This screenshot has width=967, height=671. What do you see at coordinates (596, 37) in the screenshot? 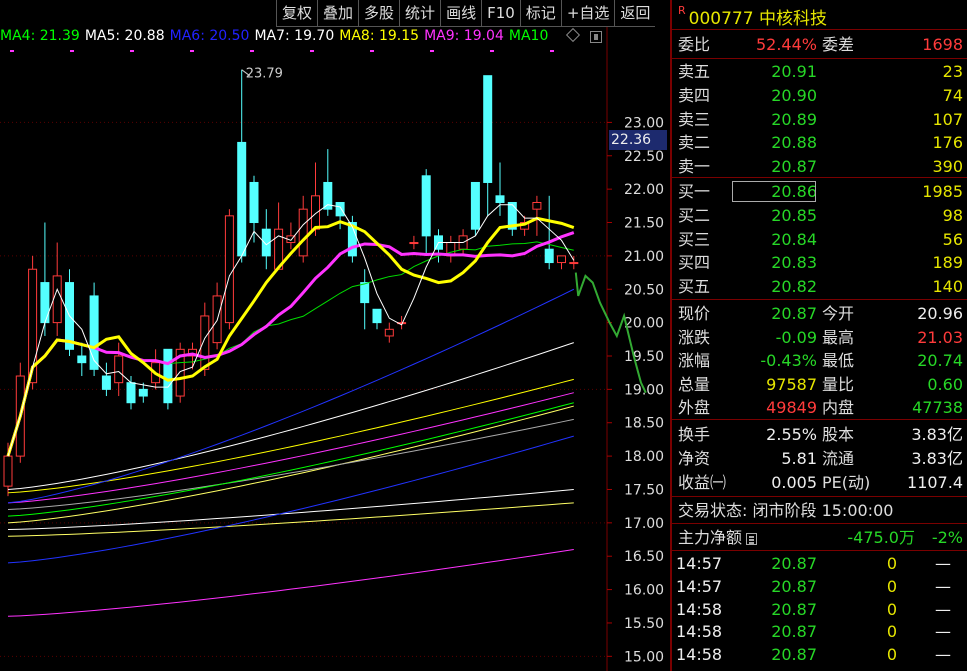
I see `ma-toggle-icon` at bounding box center [596, 37].